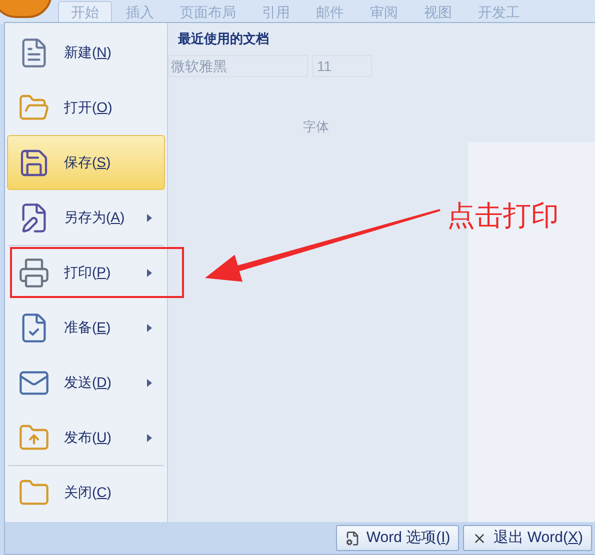 This screenshot has height=555, width=595. Describe the element at coordinates (342, 65) in the screenshot. I see `font-size-field: 11` at that location.